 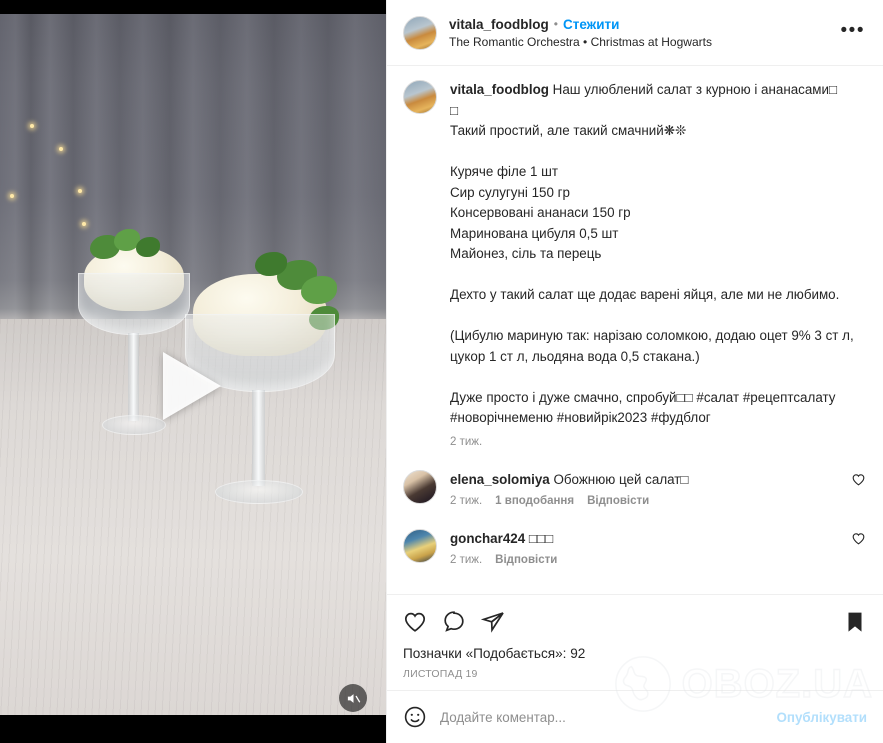 What do you see at coordinates (535, 500) in the screenshot?
I see `comment-like-count: 1 вподобання` at bounding box center [535, 500].